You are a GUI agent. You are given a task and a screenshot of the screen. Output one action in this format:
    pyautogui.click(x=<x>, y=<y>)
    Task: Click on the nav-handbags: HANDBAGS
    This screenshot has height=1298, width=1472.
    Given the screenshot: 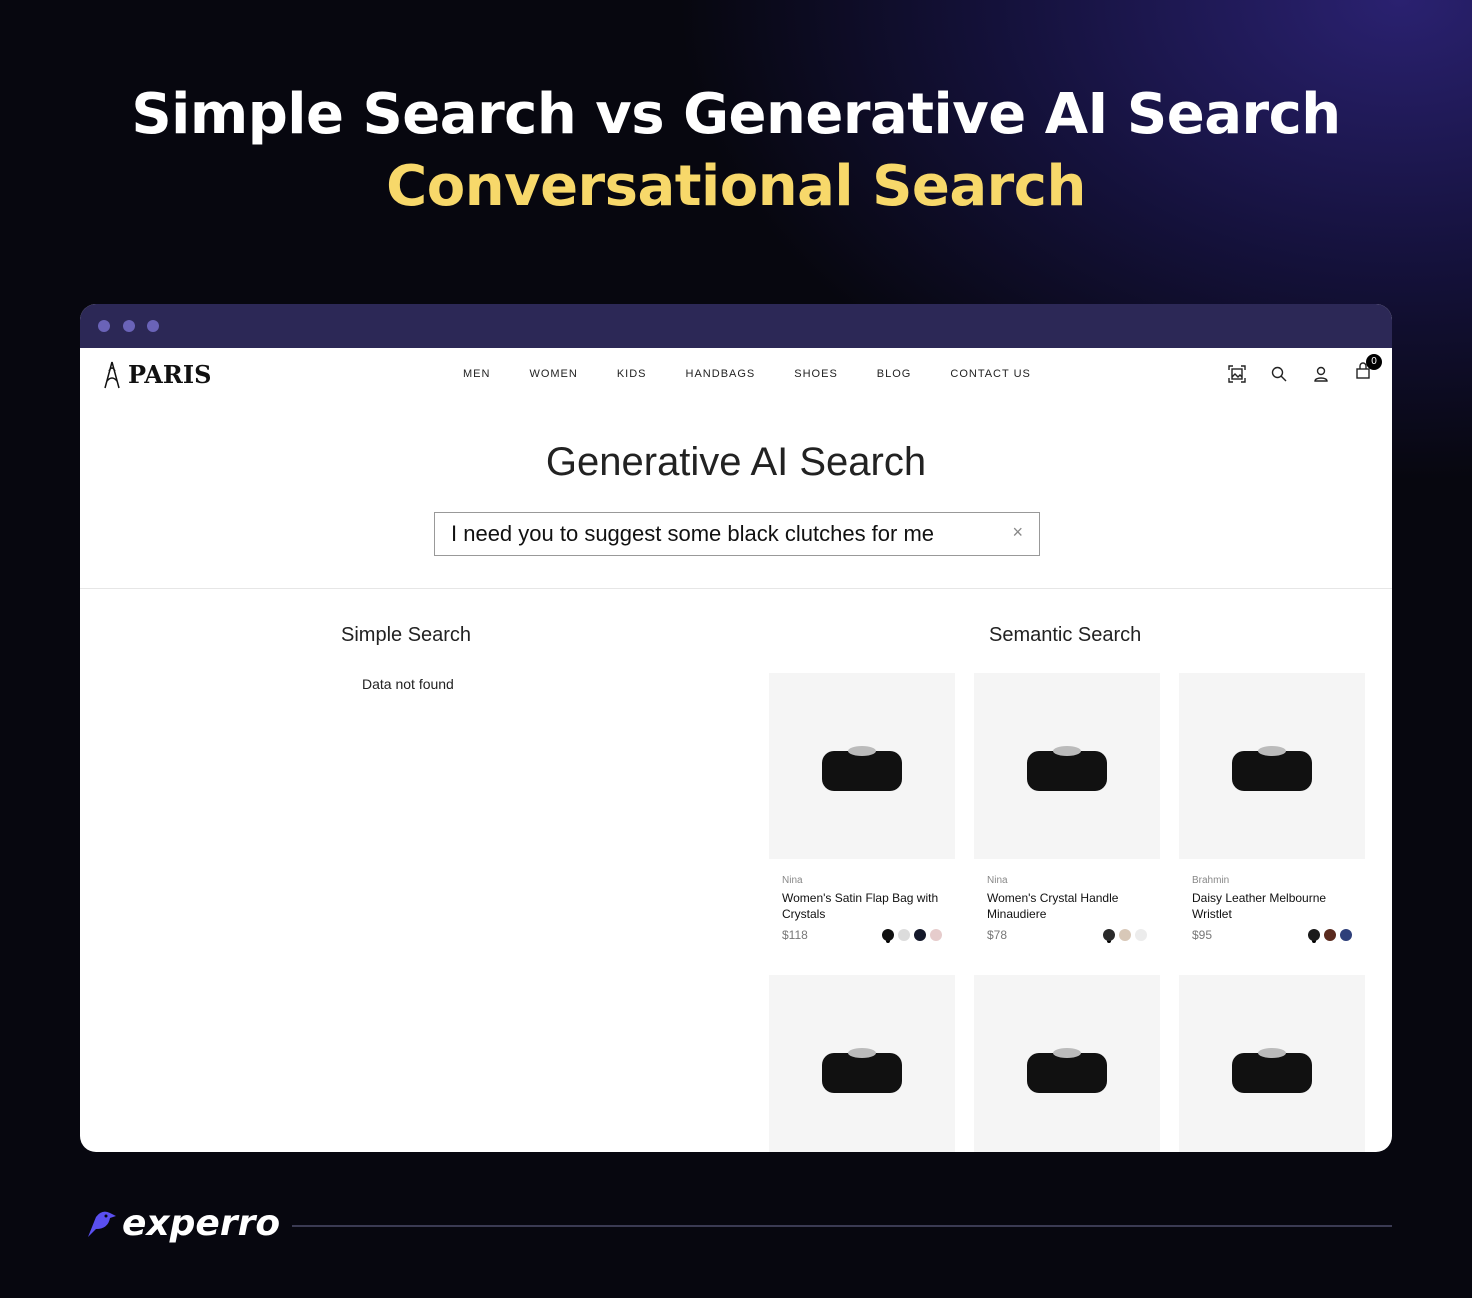 What is the action you would take?
    pyautogui.click(x=721, y=374)
    